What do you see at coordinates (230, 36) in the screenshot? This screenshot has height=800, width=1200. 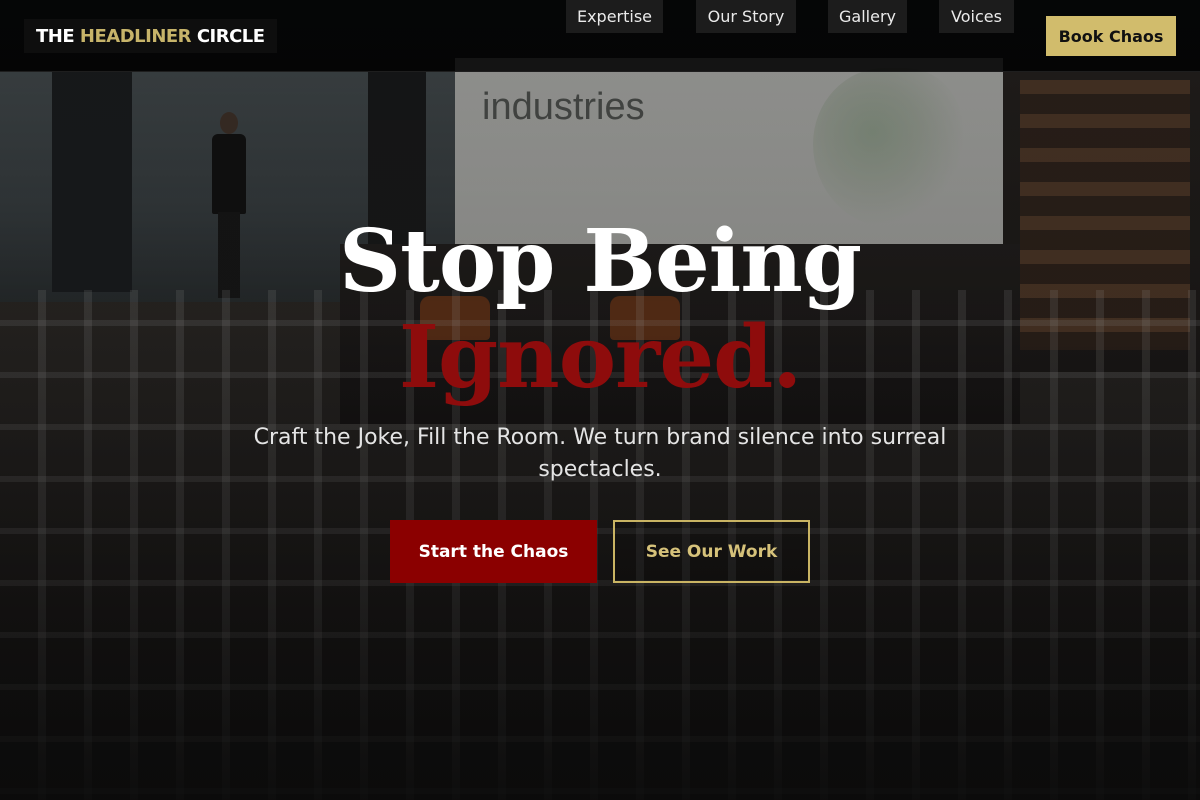 I see `brand-suffix: CIRCLE` at bounding box center [230, 36].